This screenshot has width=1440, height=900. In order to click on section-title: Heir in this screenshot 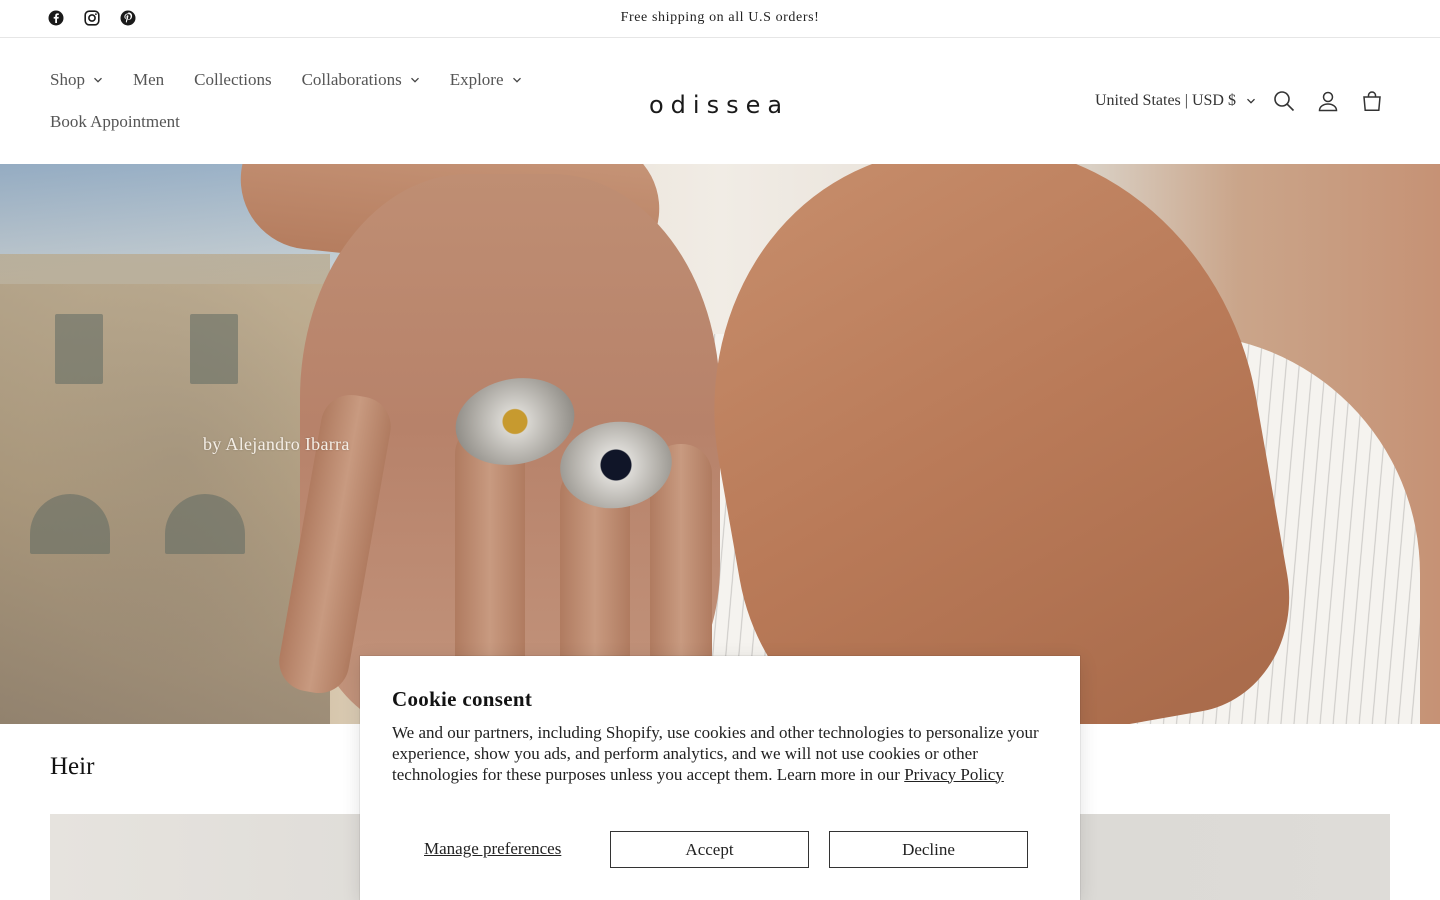, I will do `click(72, 766)`.